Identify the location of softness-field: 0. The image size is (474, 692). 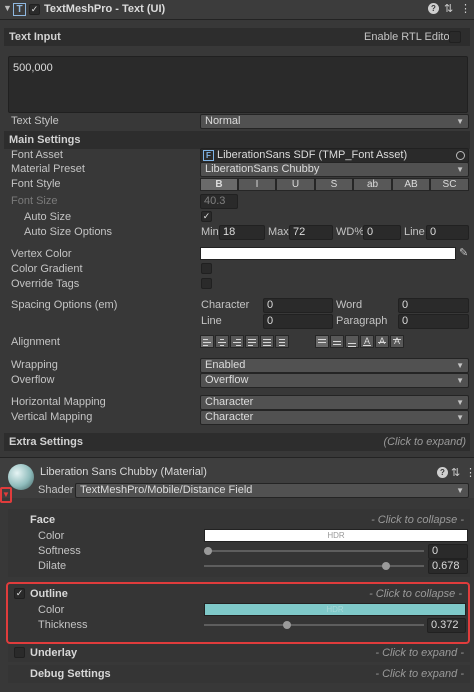
(448, 551).